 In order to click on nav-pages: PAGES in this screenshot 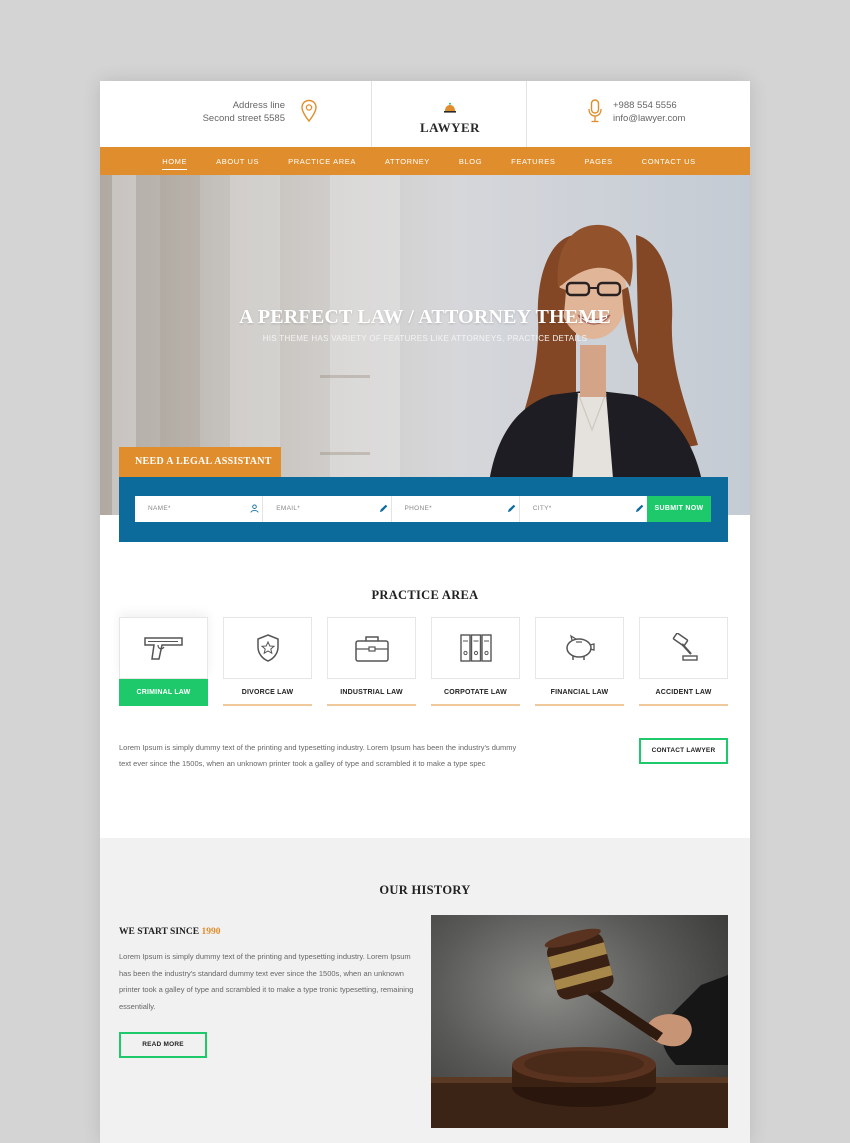, I will do `click(598, 161)`.